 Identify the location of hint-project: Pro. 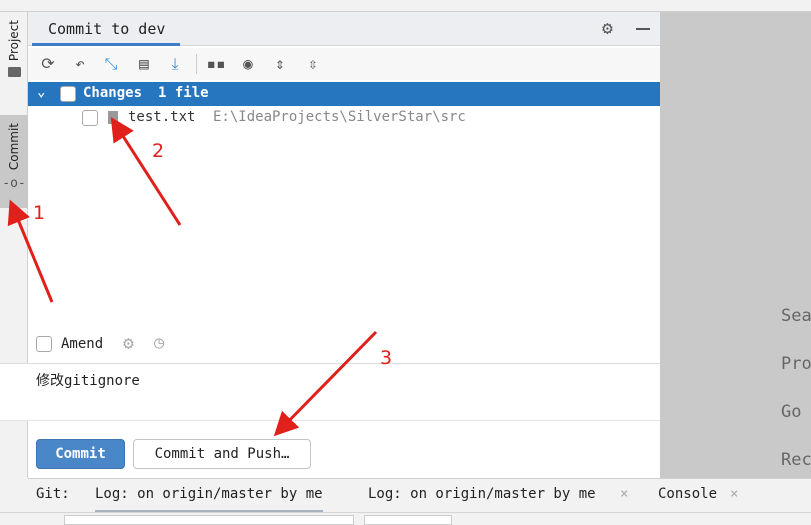
(796, 364).